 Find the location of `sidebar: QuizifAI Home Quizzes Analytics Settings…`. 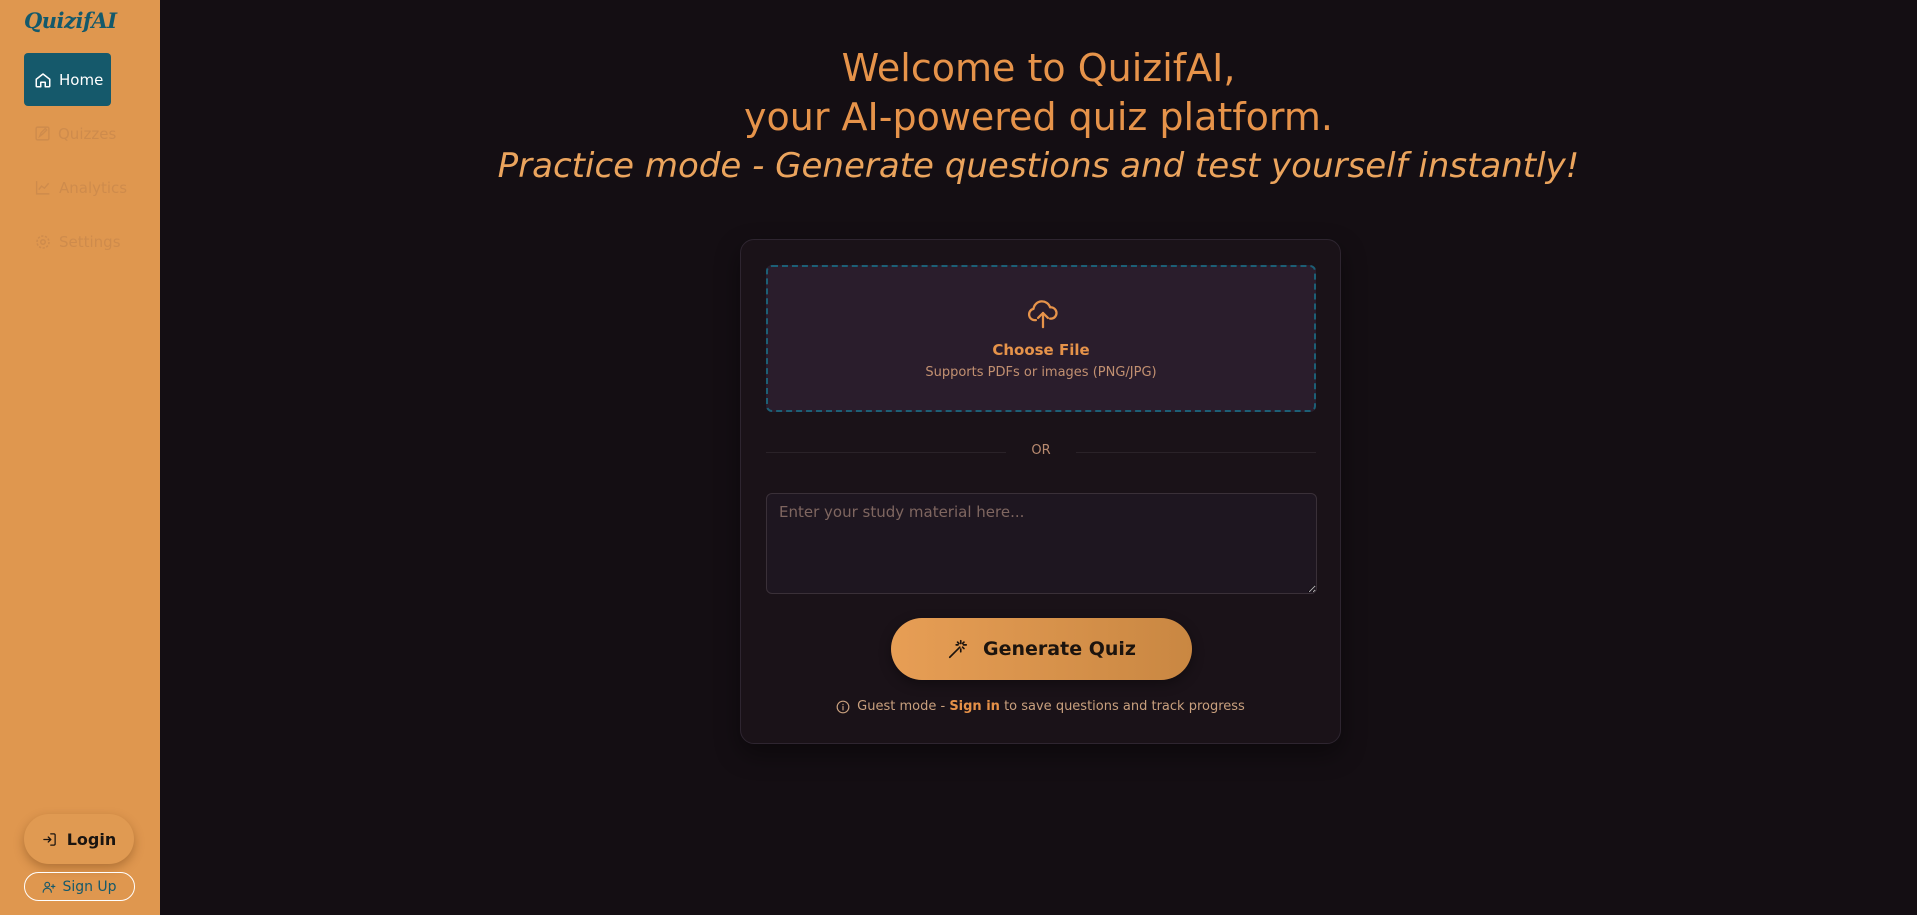

sidebar: QuizifAI Home Quizzes Analytics Settings… is located at coordinates (80, 457).